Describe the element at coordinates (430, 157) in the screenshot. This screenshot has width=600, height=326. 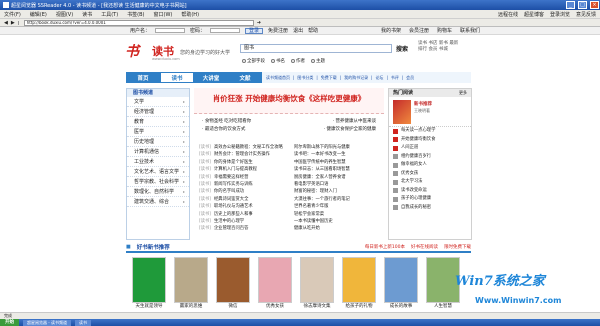
I see `rank-item: 相约健康百岁行` at that location.